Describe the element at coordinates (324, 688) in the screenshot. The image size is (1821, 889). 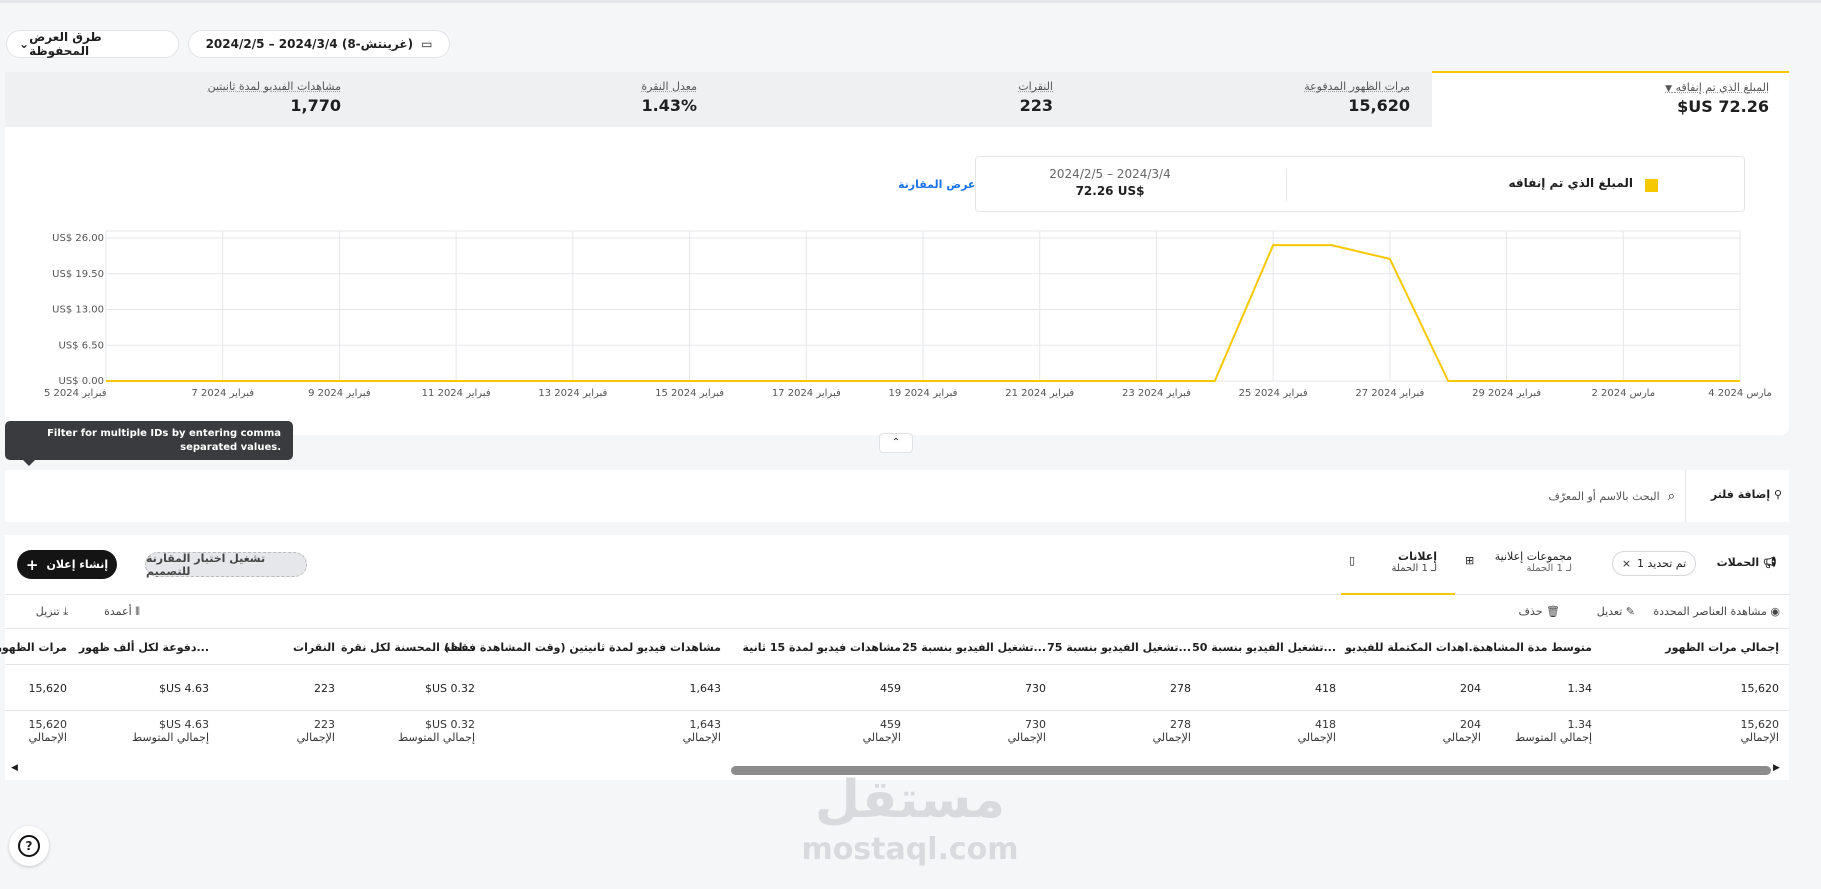
I see `table-cell: 223` at that location.